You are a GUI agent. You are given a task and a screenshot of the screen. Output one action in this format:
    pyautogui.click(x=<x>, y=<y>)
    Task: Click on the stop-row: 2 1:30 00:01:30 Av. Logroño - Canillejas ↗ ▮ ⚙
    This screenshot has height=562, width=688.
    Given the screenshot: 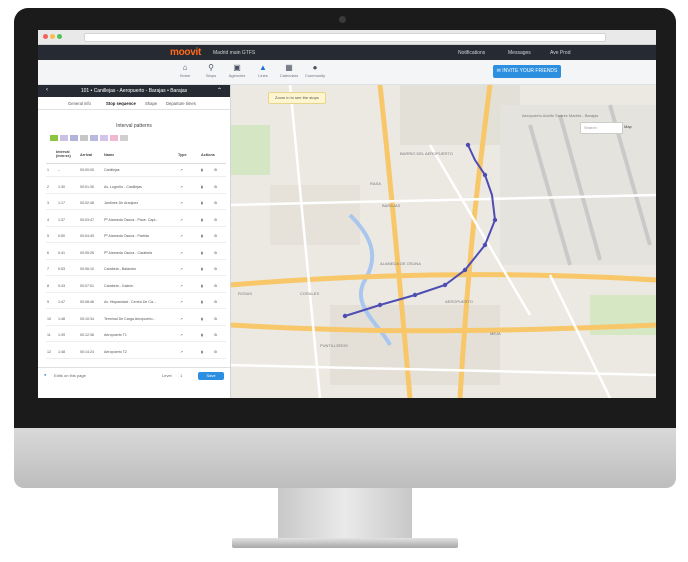 What is the action you would take?
    pyautogui.click(x=136, y=187)
    